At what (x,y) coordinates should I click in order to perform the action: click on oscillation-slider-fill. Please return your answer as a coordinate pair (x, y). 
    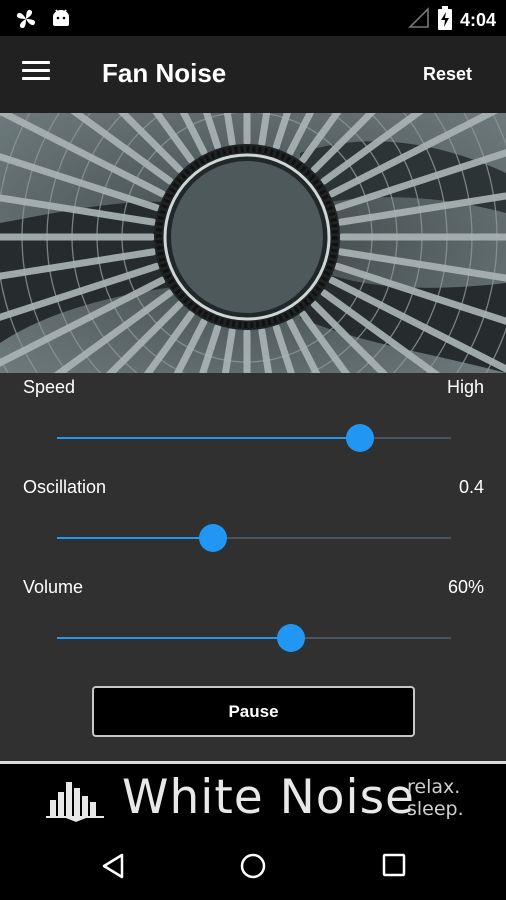
    Looking at the image, I should click on (135, 538).